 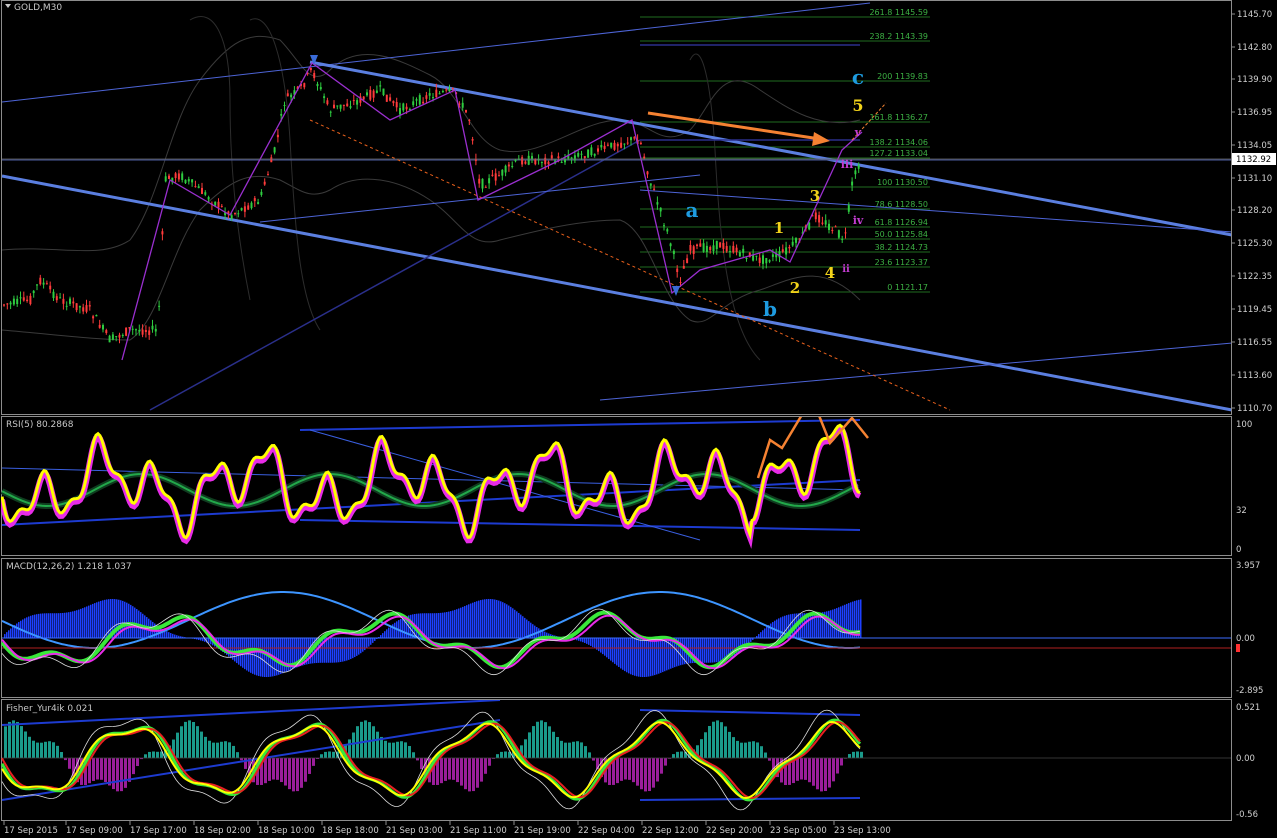 What do you see at coordinates (616, 634) in the screenshot?
I see `macd-chart` at bounding box center [616, 634].